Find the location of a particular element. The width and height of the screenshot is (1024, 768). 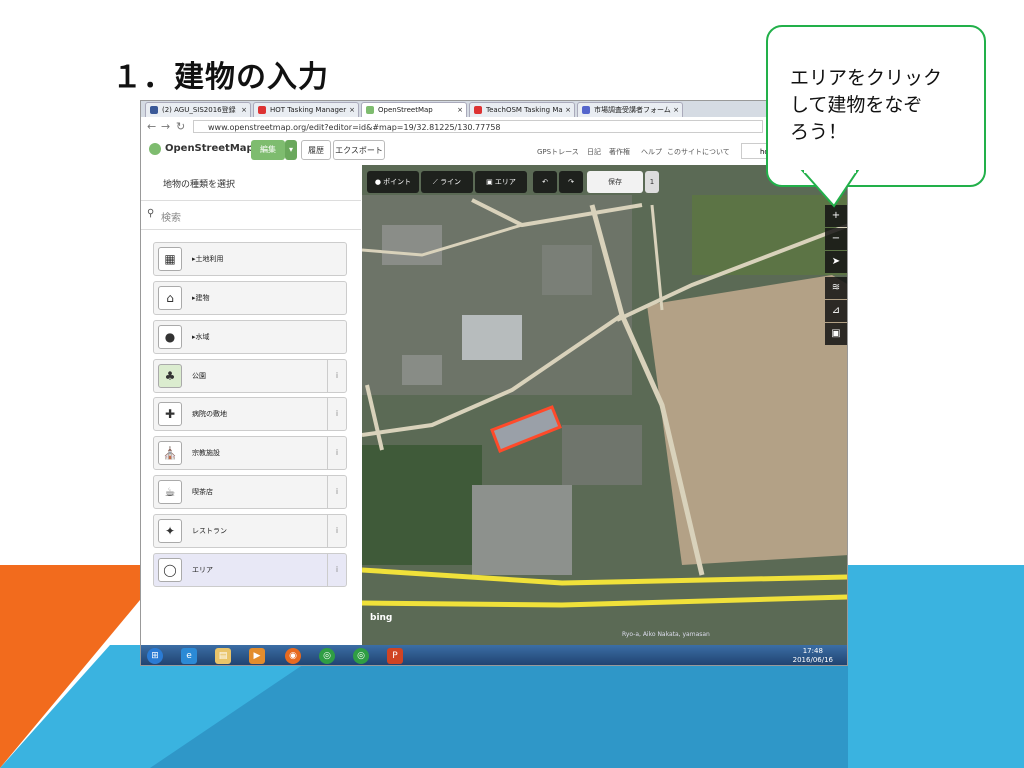

sidebar-title: 地物の種類を選択 is located at coordinates (199, 185).